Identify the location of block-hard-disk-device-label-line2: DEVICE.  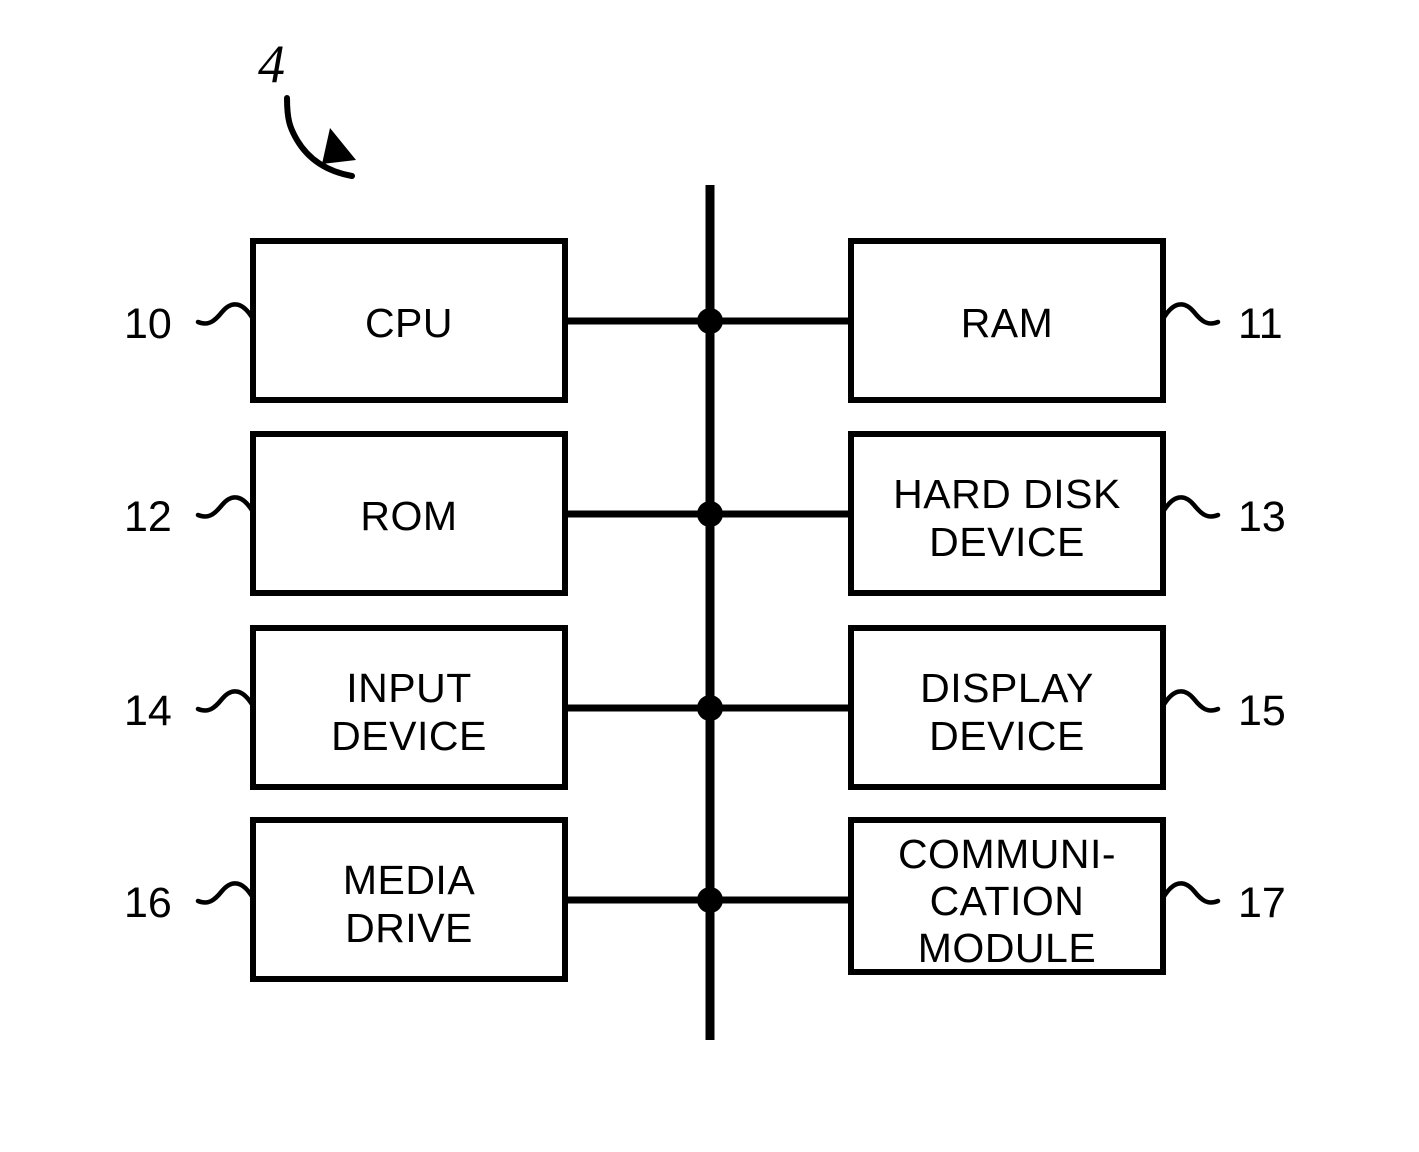
(1007, 542).